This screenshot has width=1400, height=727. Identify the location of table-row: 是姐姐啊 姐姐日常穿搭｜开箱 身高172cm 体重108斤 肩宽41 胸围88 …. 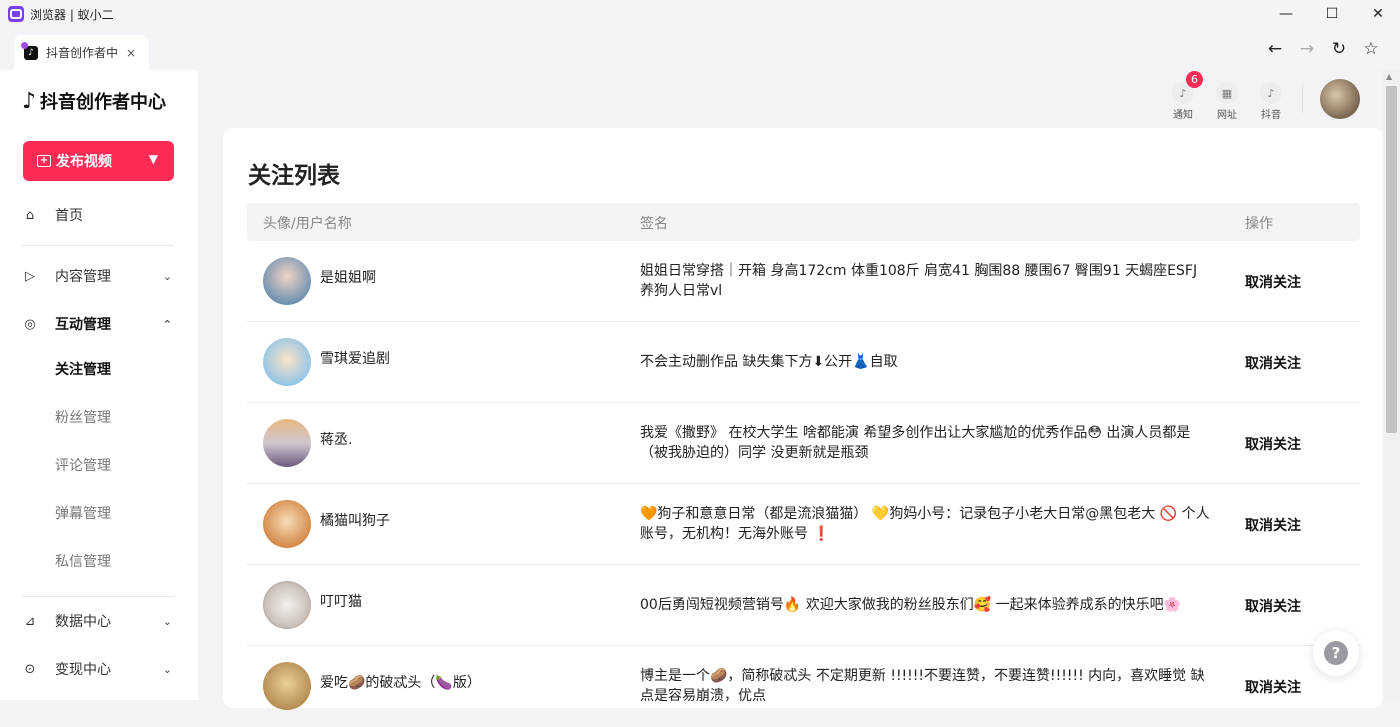
(803, 281).